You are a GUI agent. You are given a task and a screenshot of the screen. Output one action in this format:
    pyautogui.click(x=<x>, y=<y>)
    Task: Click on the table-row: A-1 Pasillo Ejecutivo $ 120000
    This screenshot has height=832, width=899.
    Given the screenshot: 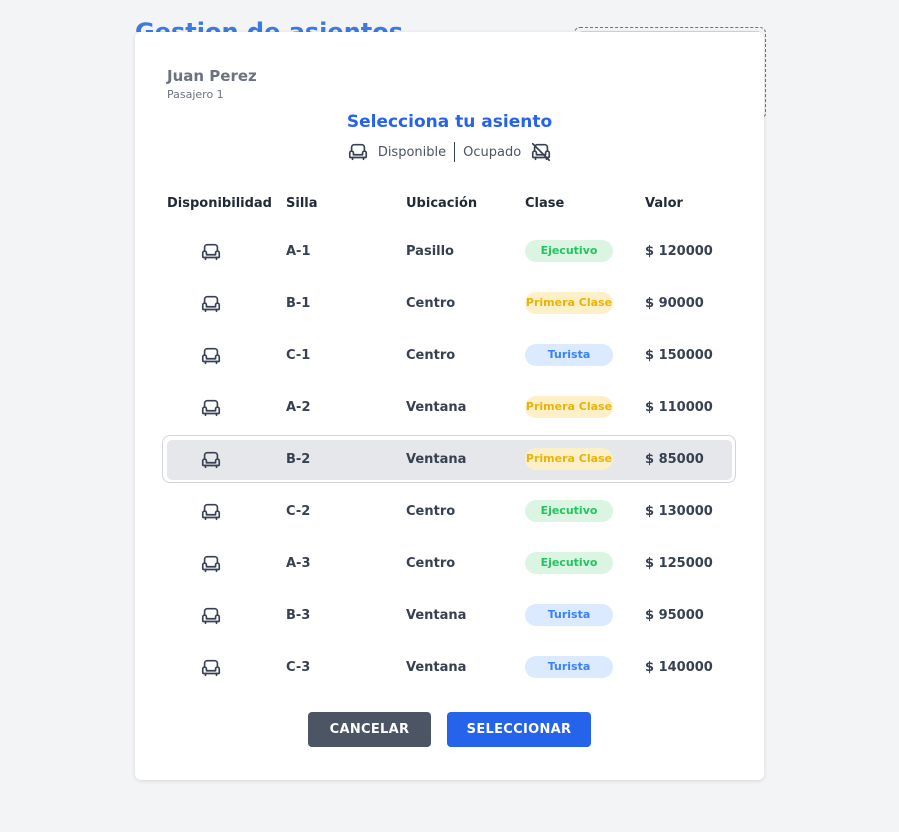 What is the action you would take?
    pyautogui.click(x=449, y=252)
    